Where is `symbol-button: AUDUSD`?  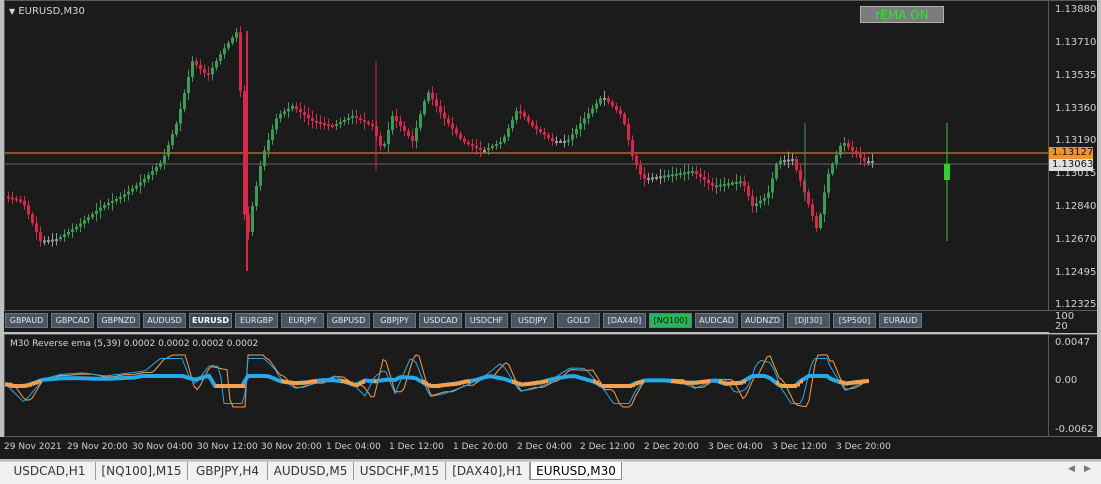 symbol-button: AUDUSD is located at coordinates (164, 320).